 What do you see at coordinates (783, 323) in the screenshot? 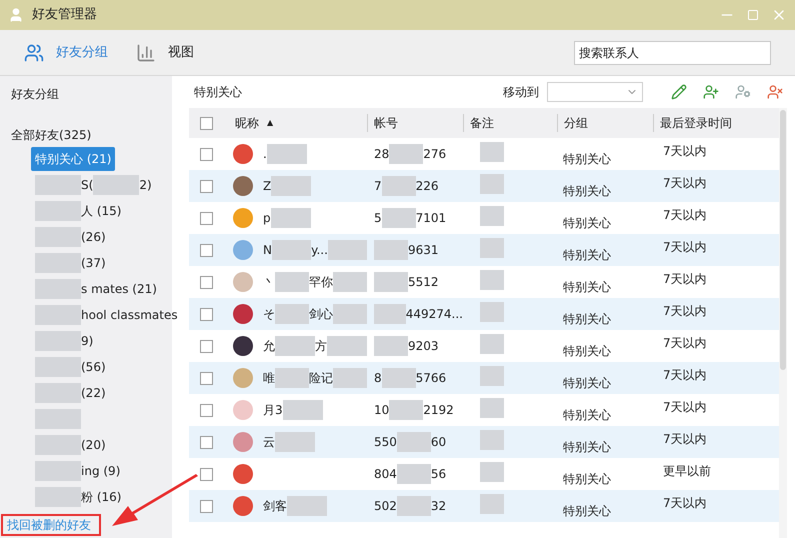
I see `scrollbar` at bounding box center [783, 323].